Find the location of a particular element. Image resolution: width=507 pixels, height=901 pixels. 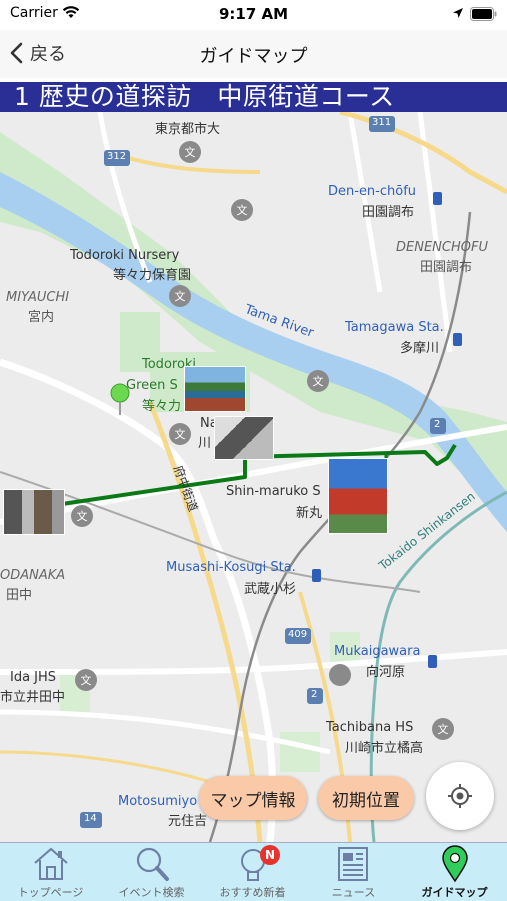

map-label: Tachibana HS is located at coordinates (370, 727).